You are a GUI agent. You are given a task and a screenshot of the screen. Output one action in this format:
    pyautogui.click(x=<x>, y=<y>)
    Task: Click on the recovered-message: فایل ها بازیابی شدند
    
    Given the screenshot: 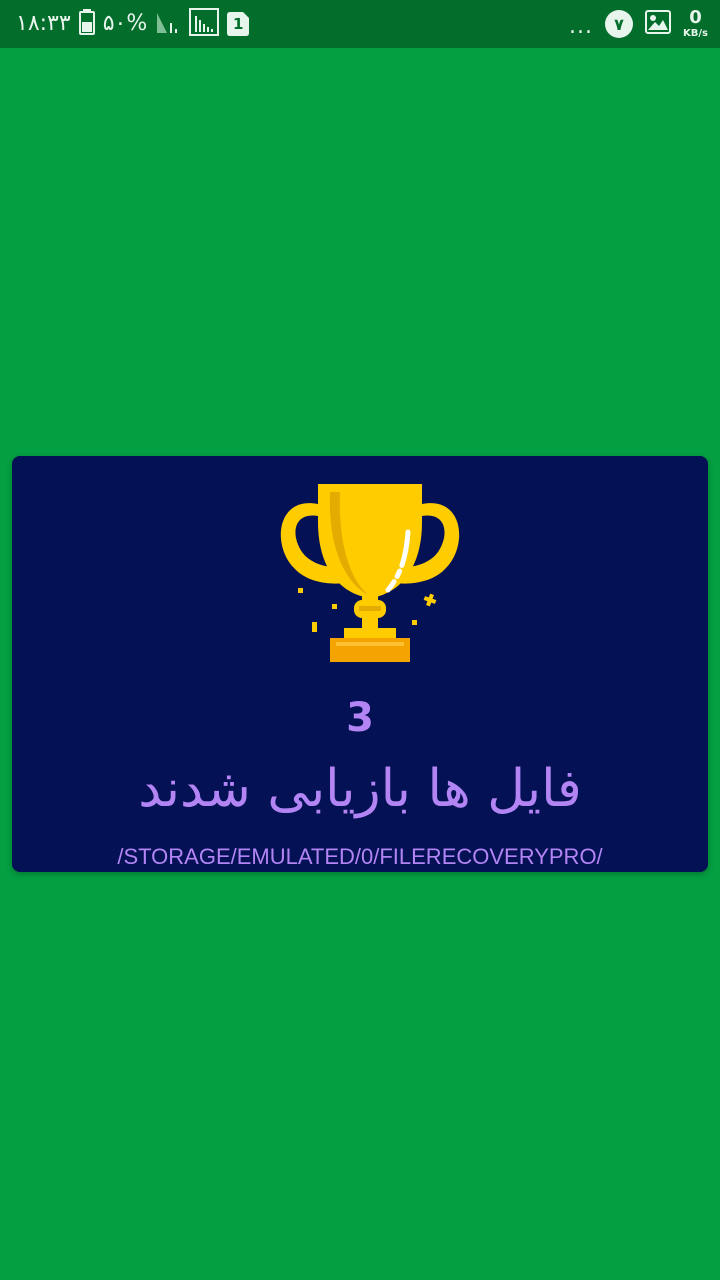 What is the action you would take?
    pyautogui.click(x=360, y=789)
    